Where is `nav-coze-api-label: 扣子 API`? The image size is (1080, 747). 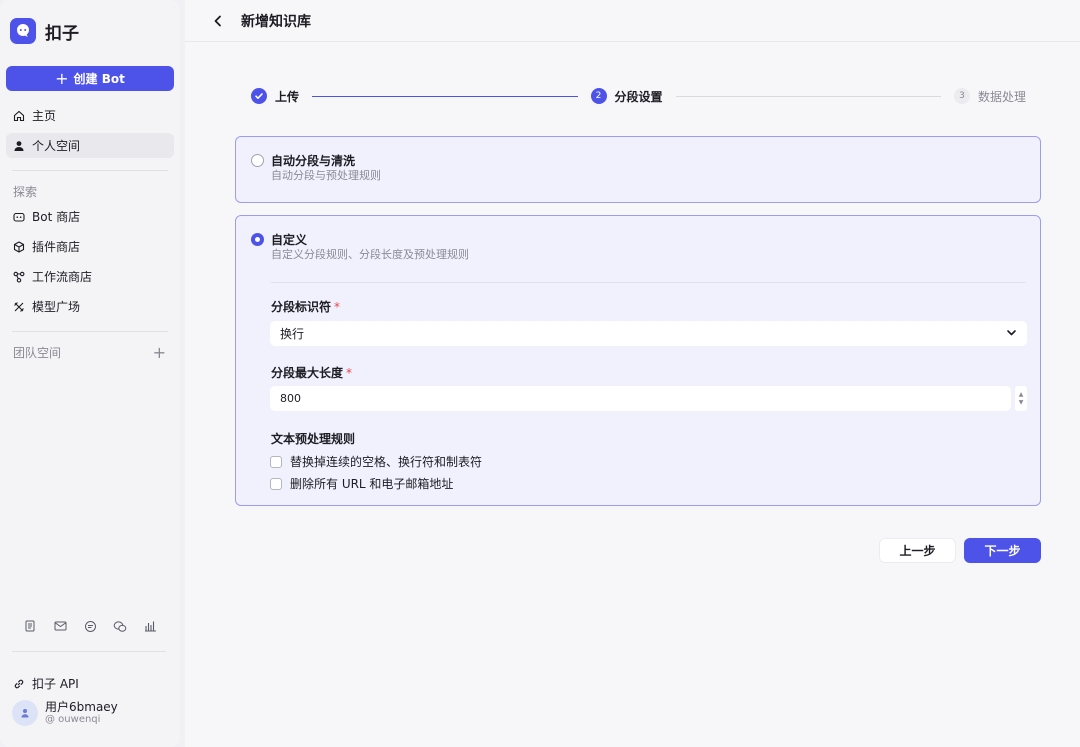
nav-coze-api-label: 扣子 API is located at coordinates (55, 684).